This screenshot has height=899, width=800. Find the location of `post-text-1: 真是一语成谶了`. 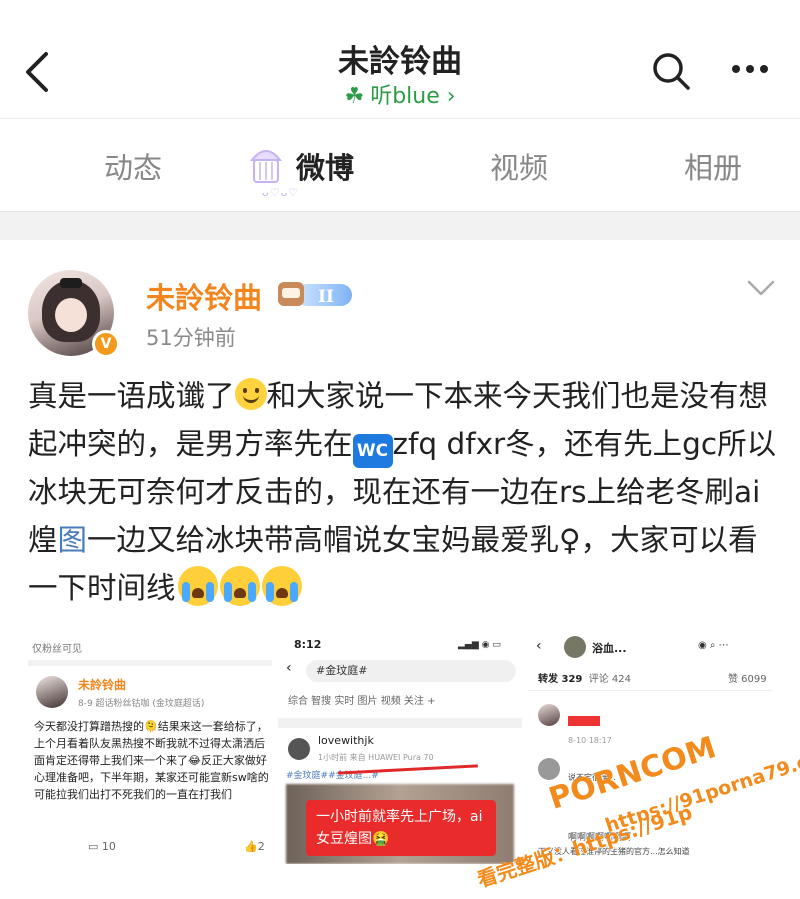

post-text-1: 真是一语成谶了 is located at coordinates (131, 396).